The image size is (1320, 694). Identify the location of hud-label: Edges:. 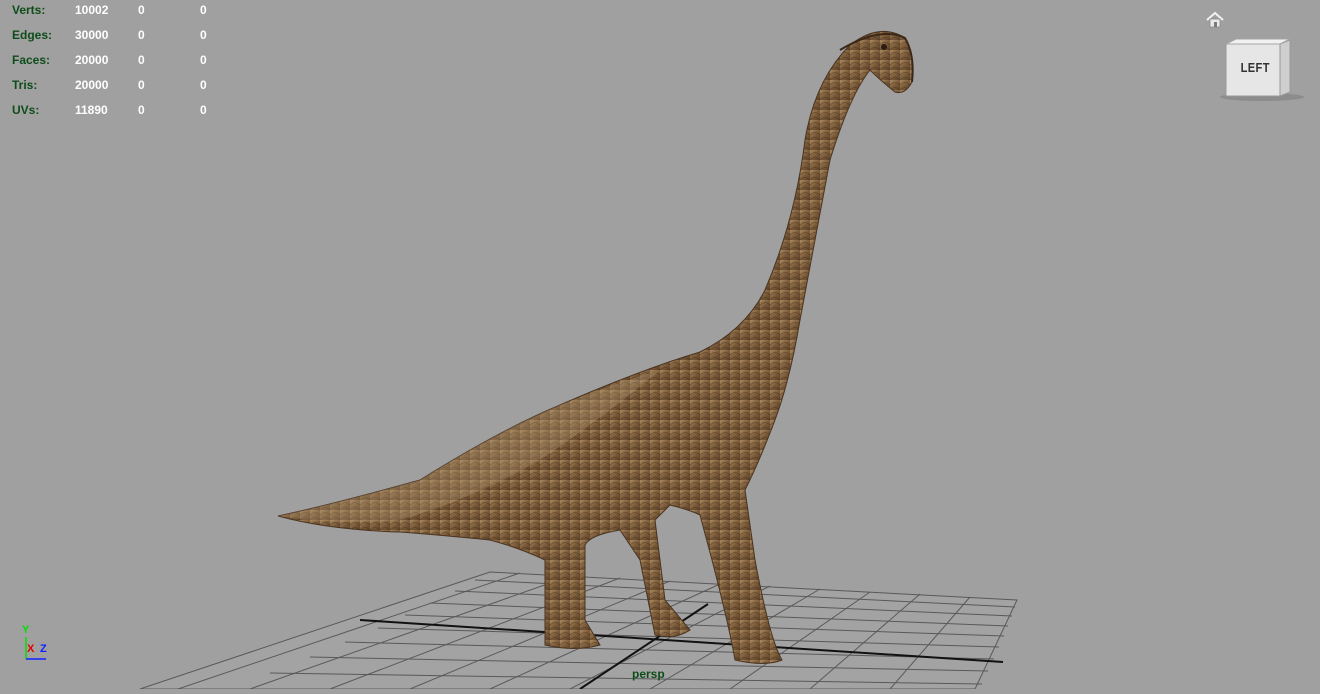
(32, 35).